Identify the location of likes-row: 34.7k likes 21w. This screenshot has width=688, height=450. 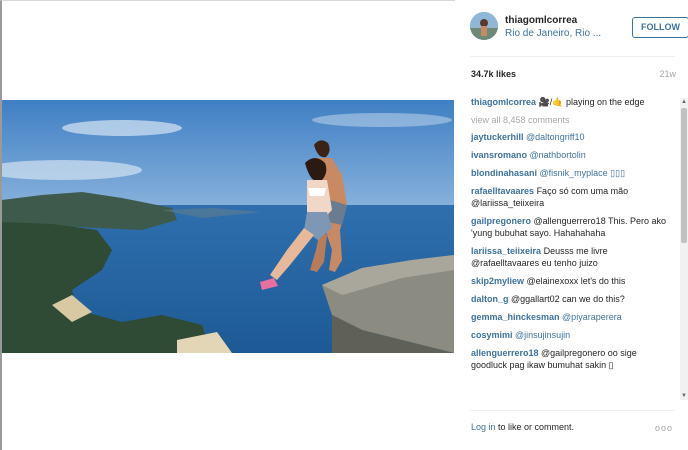
(573, 74).